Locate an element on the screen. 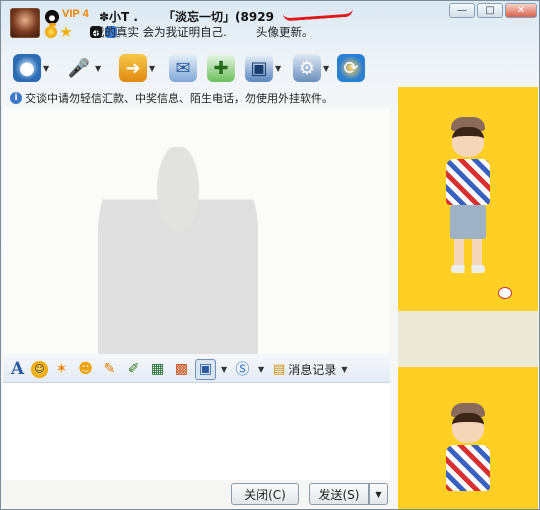  send-options-button: ▼ is located at coordinates (378, 494).